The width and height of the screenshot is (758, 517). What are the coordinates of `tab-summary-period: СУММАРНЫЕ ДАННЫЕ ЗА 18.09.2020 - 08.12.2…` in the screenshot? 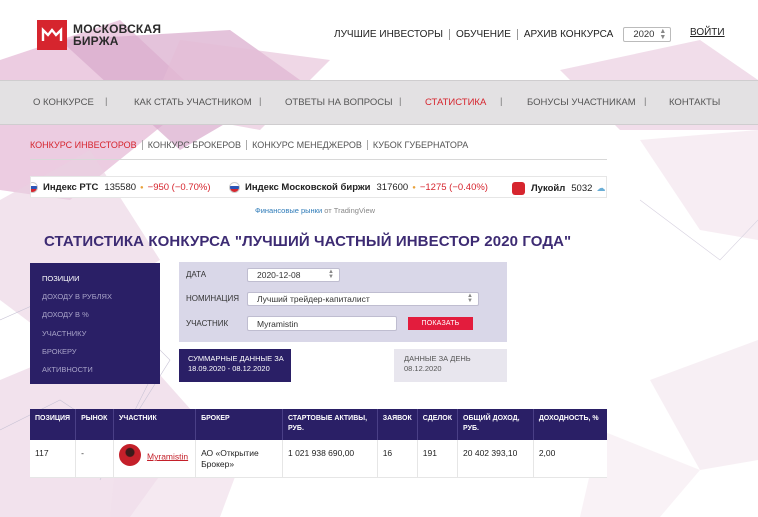 It's located at (235, 365).